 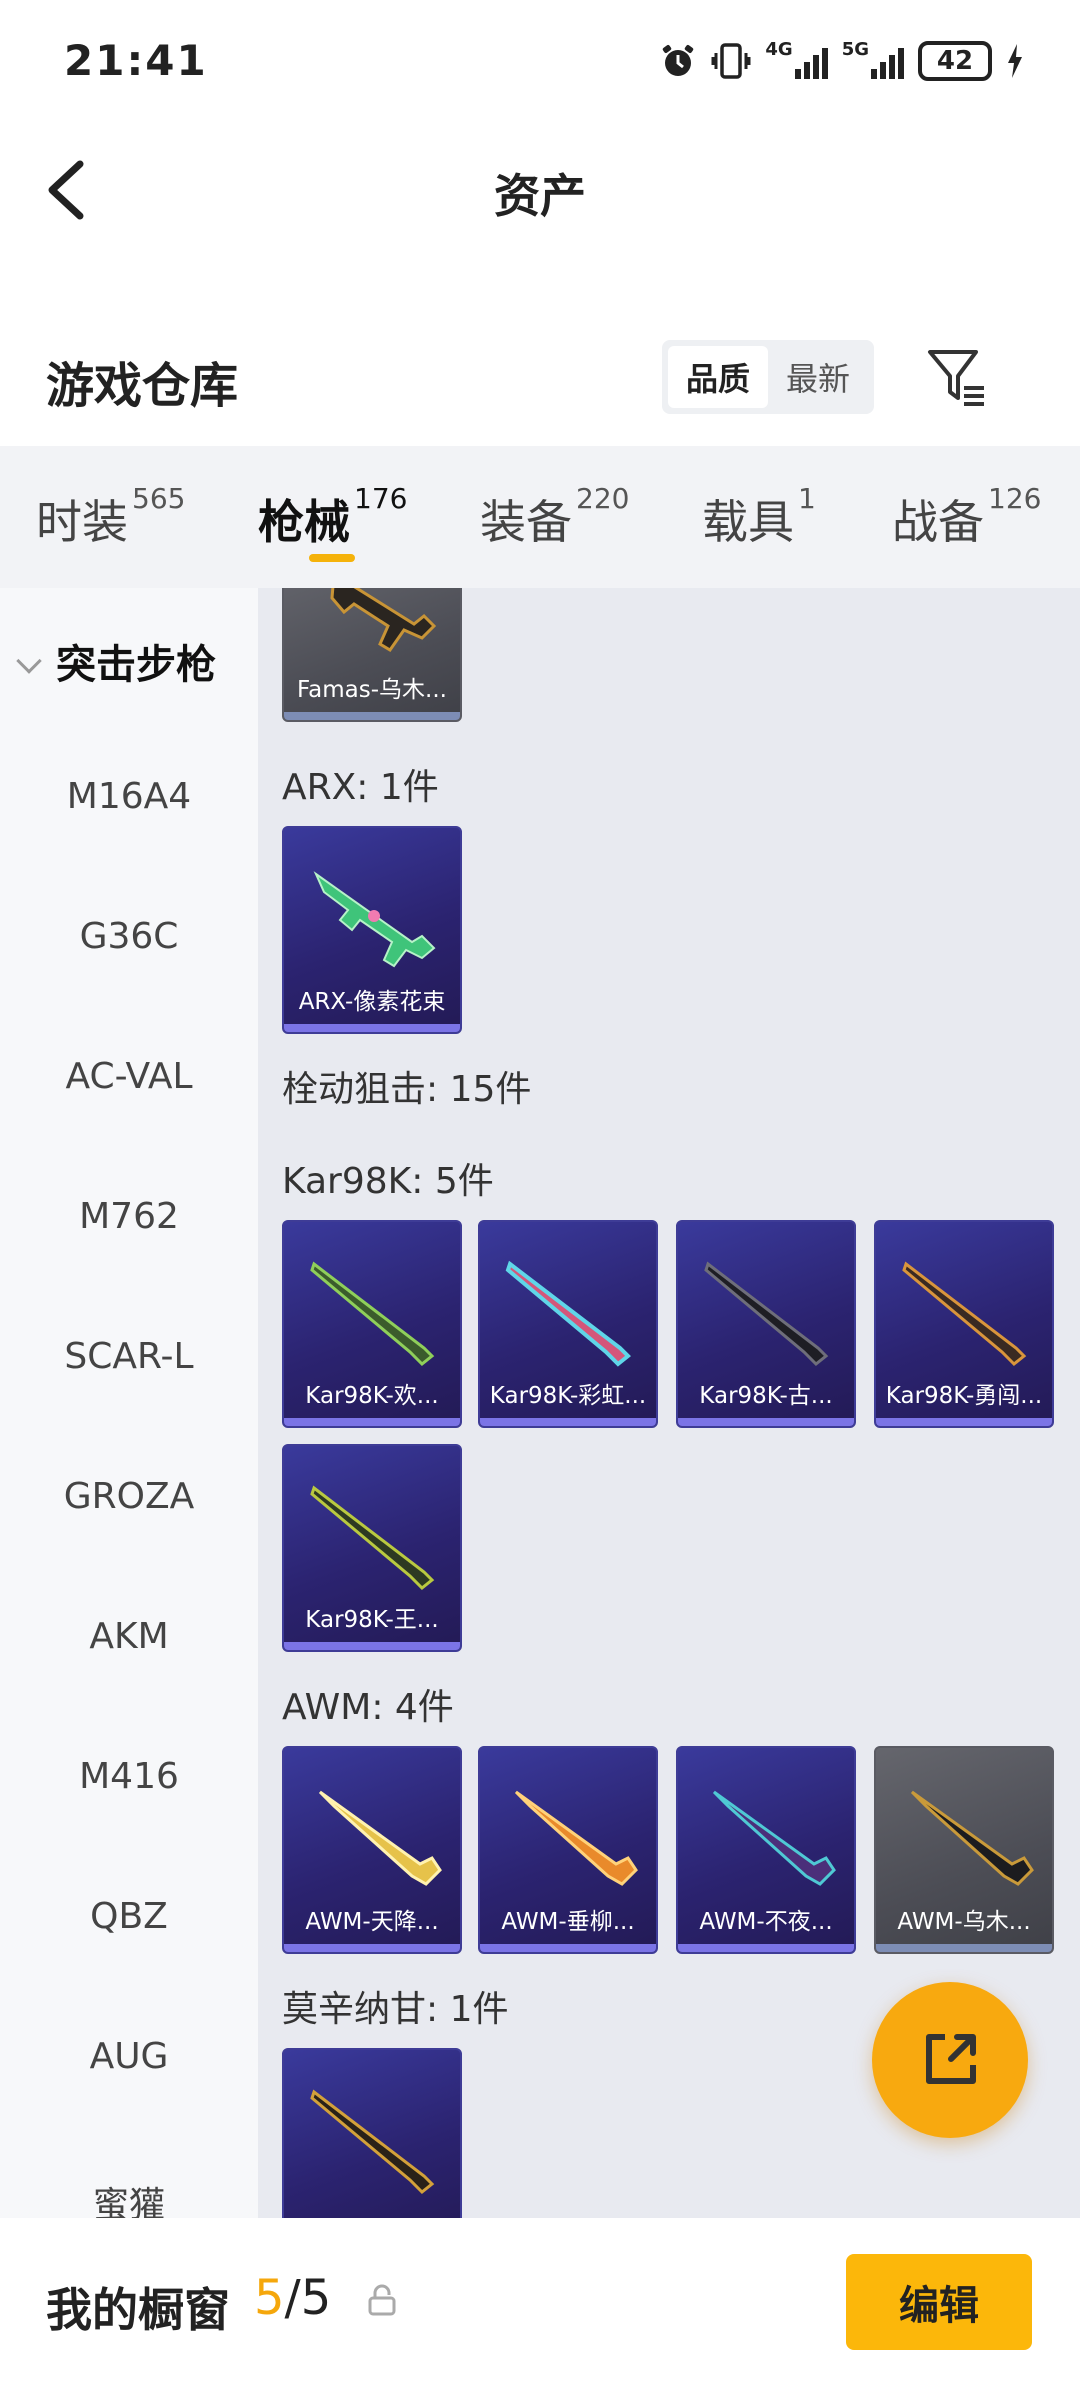 I want to click on tab-battle-gear: 战备 126, so click(x=966, y=517).